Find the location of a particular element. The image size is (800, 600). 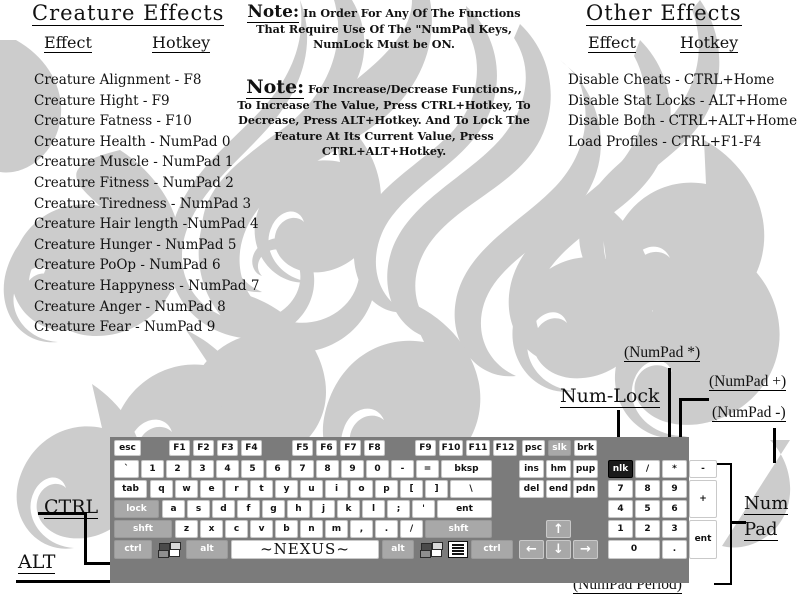

key-numpad-numlock: nlk is located at coordinates (620, 469).